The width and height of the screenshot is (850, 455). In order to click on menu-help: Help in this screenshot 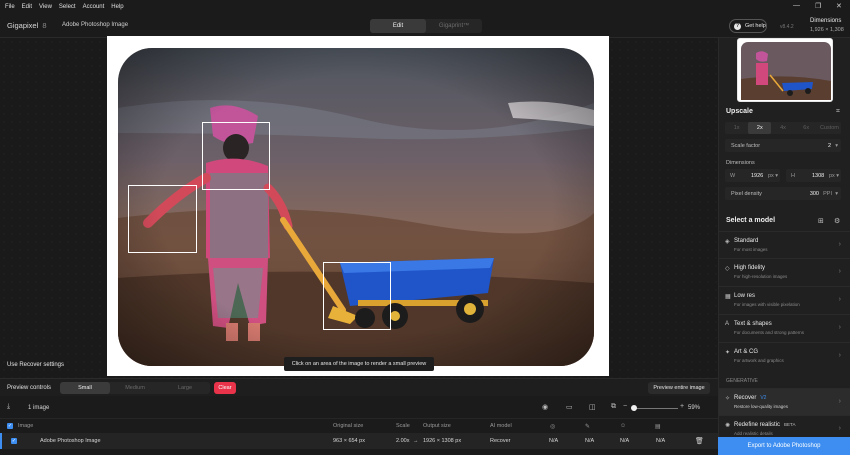, I will do `click(117, 7)`.